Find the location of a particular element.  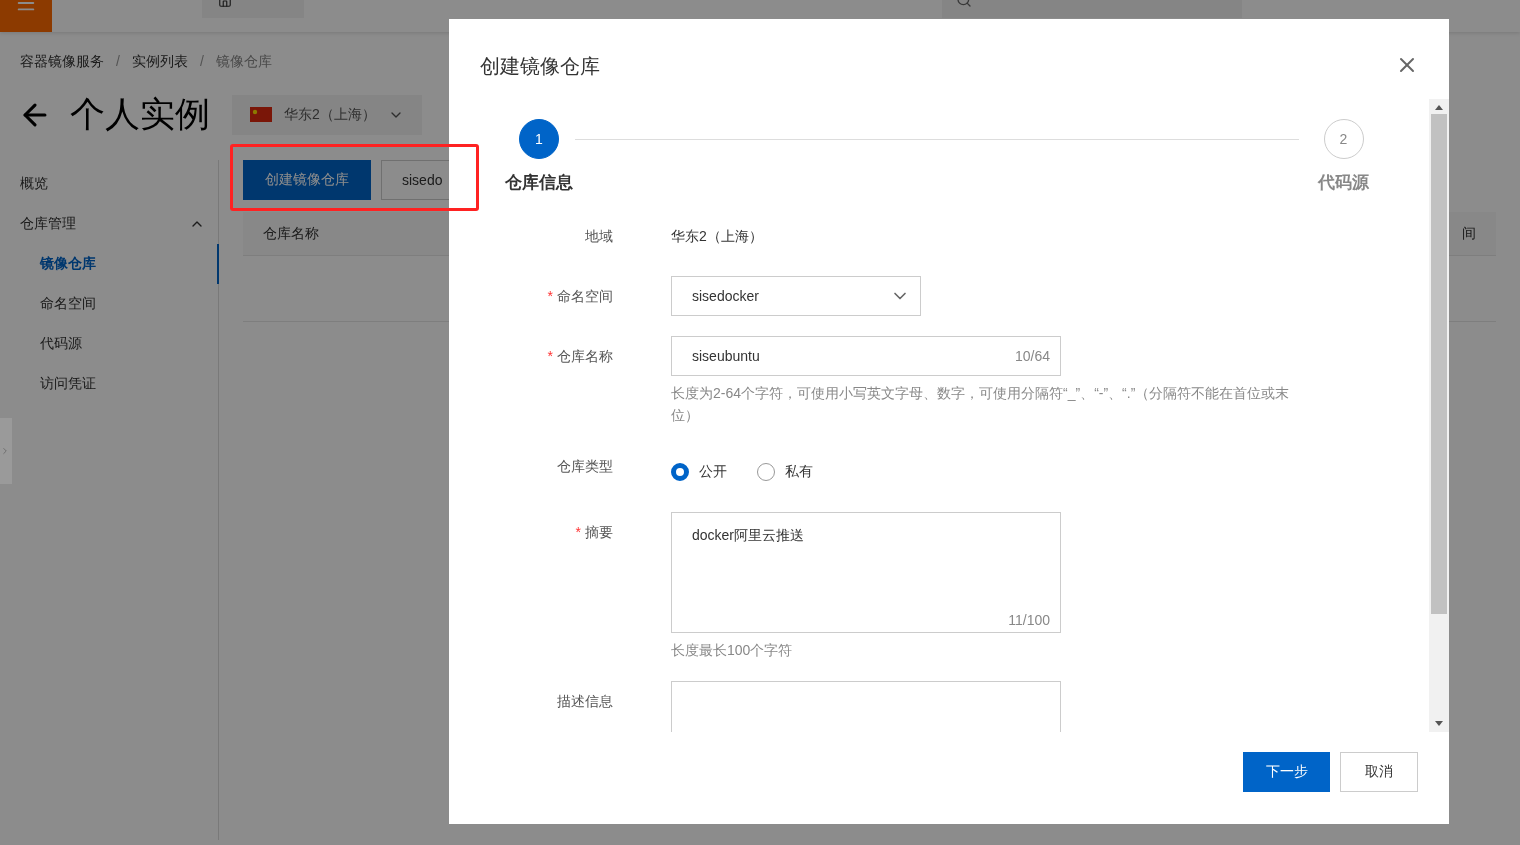

create-repository-button: 创建镜像仓库 is located at coordinates (307, 180).